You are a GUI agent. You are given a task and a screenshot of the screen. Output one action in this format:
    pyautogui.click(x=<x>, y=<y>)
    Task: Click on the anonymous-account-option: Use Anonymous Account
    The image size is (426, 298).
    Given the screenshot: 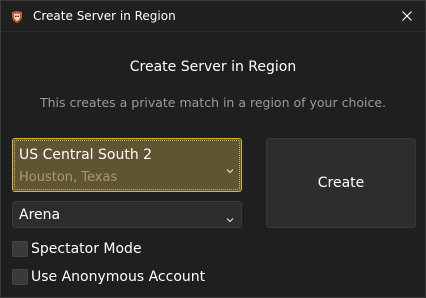 What is the action you would take?
    pyautogui.click(x=108, y=277)
    